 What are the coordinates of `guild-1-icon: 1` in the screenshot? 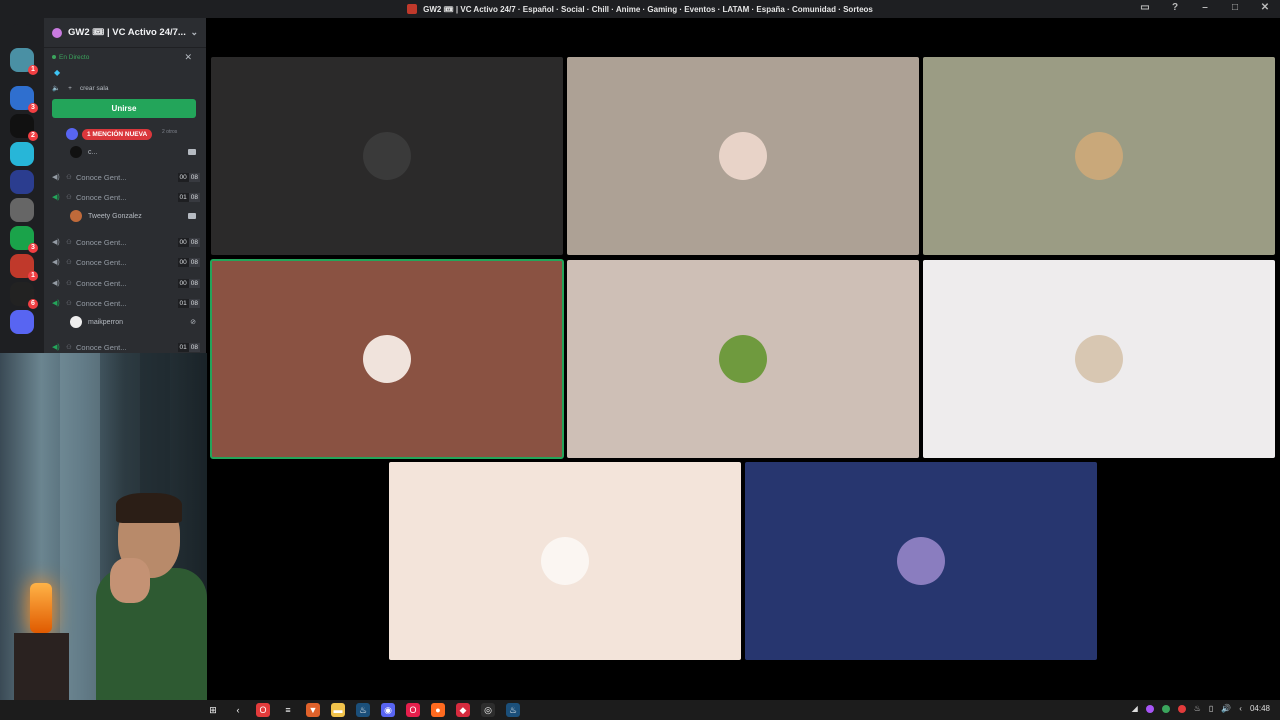 It's located at (24, 61).